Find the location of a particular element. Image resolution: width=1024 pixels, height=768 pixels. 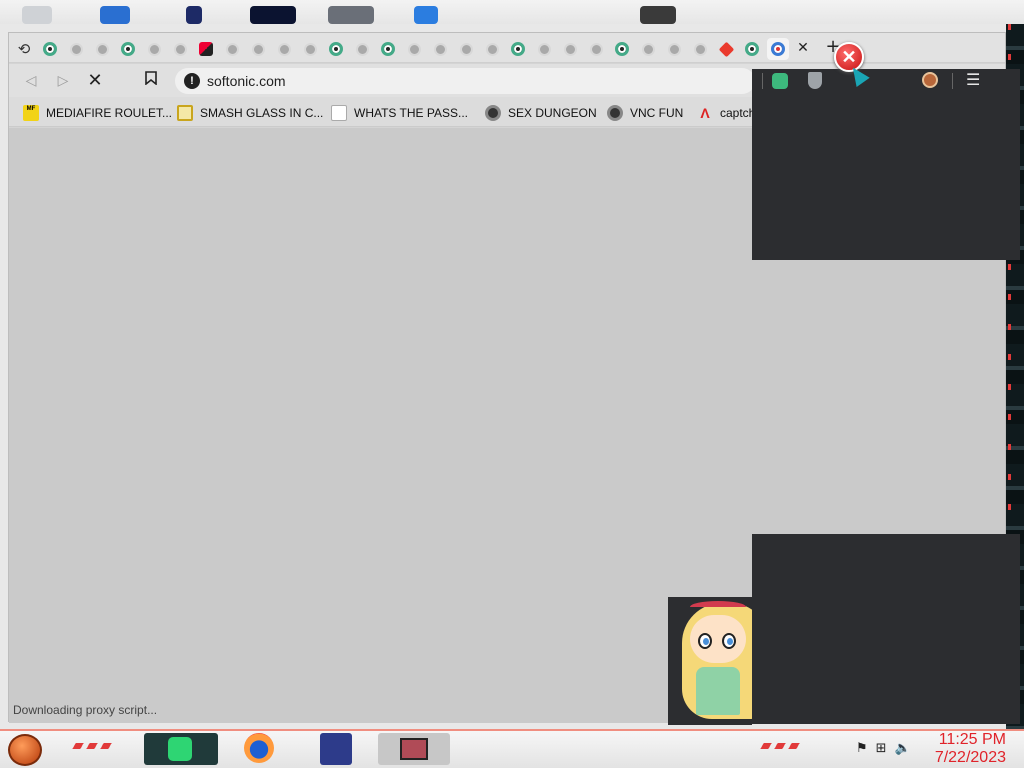

info-icon: ! is located at coordinates (192, 81).